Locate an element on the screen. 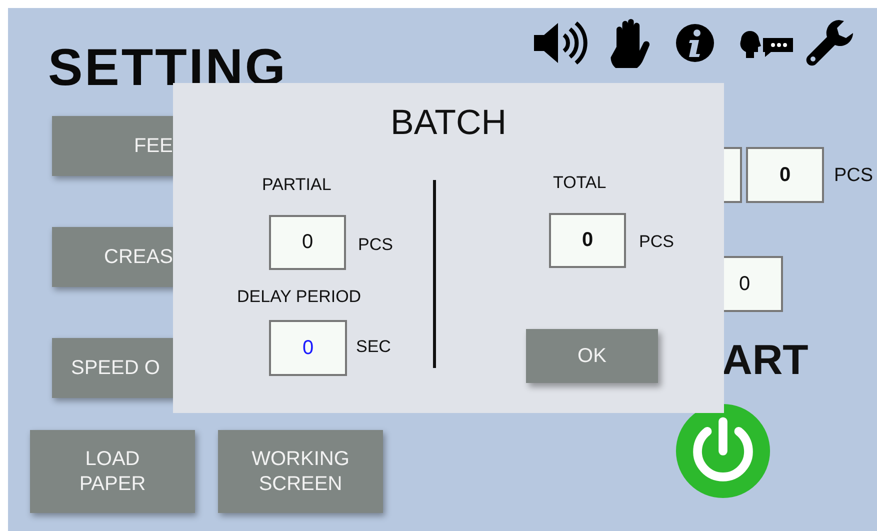 Image resolution: width=877 pixels, height=531 pixels. ok-button: OK is located at coordinates (592, 356).